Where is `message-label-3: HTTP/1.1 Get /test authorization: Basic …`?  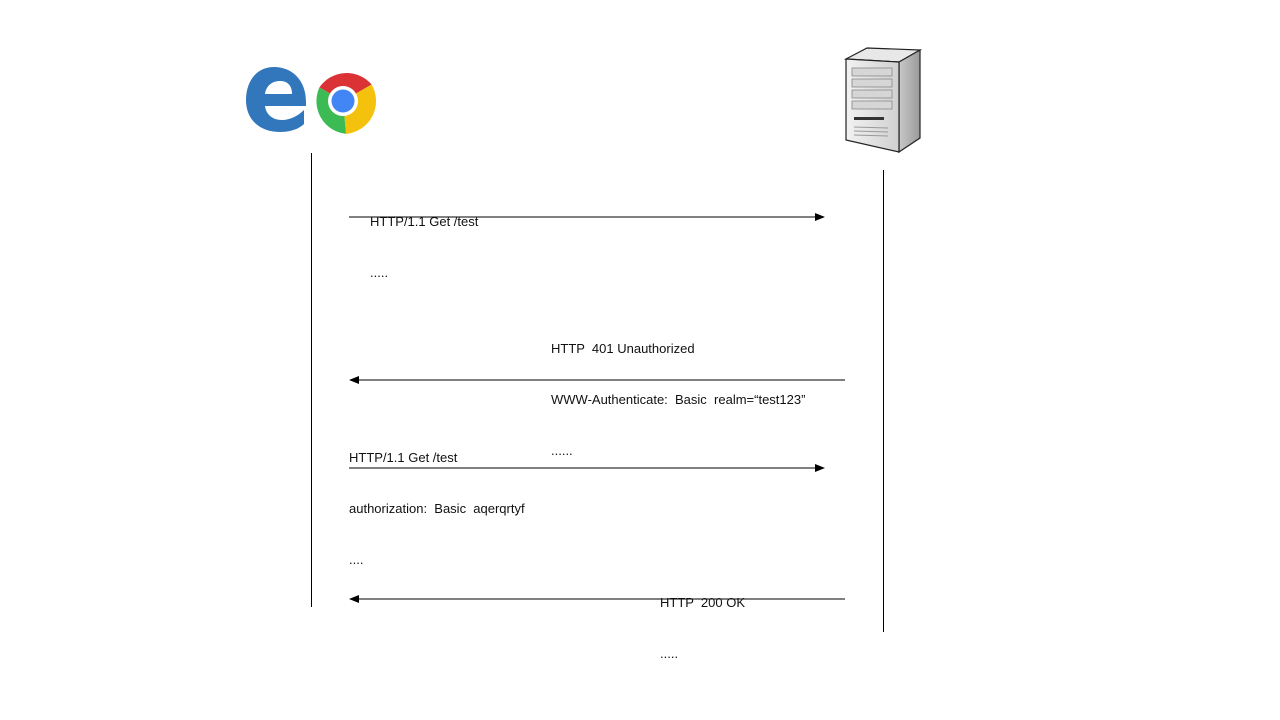 message-label-3: HTTP/1.1 Get /test authorization: Basic … is located at coordinates (437, 508).